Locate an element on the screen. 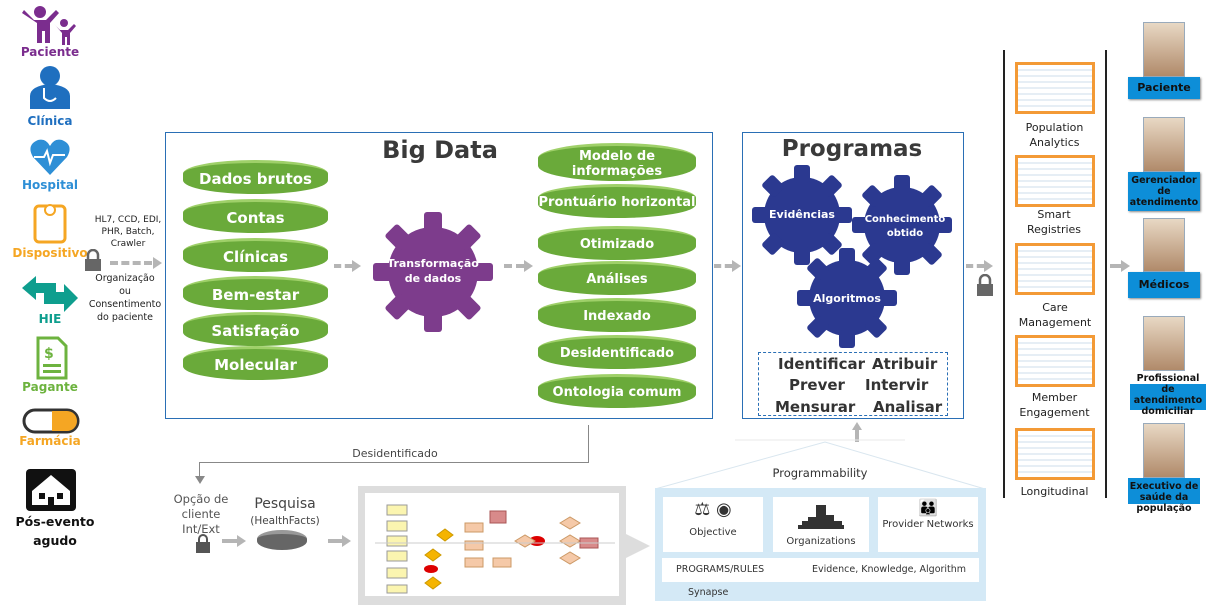 The width and height of the screenshot is (1208, 605). heart-pulse-icon is located at coordinates (50, 157).